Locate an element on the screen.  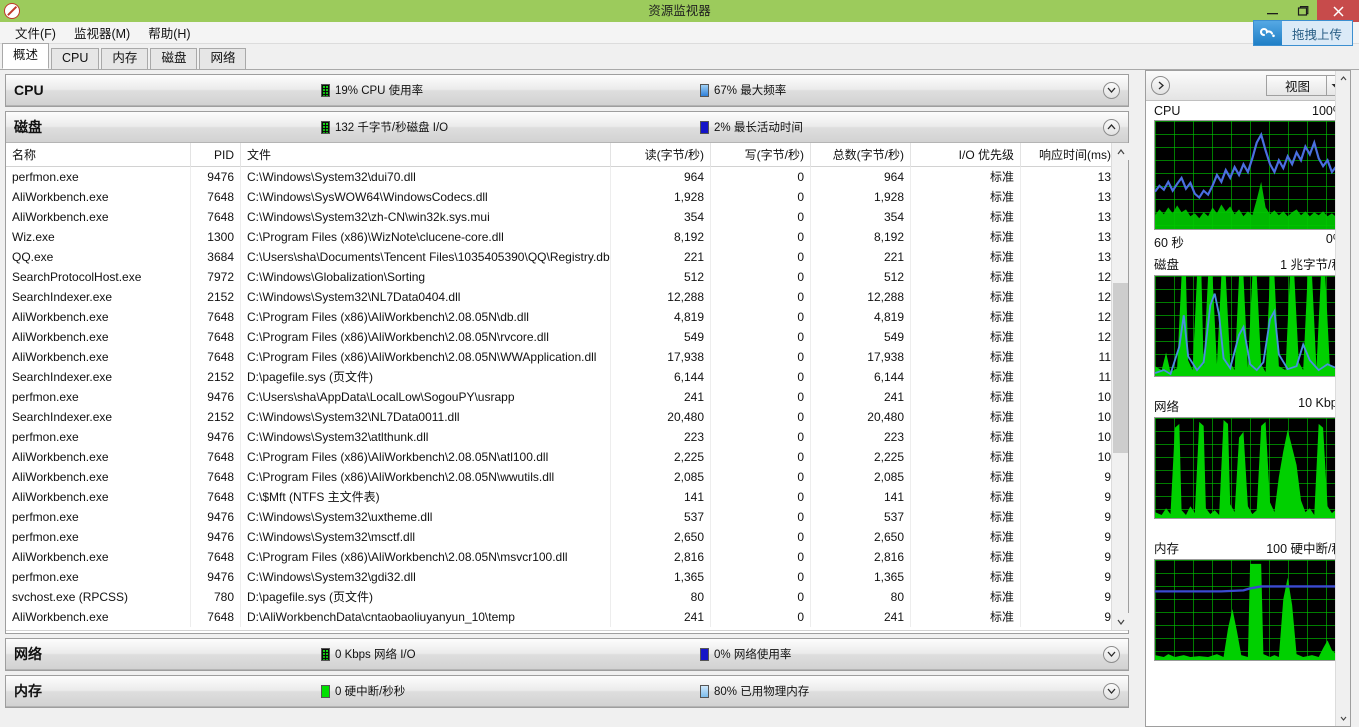
section-memory-chevron-down-icon is located at coordinates (1111, 691).